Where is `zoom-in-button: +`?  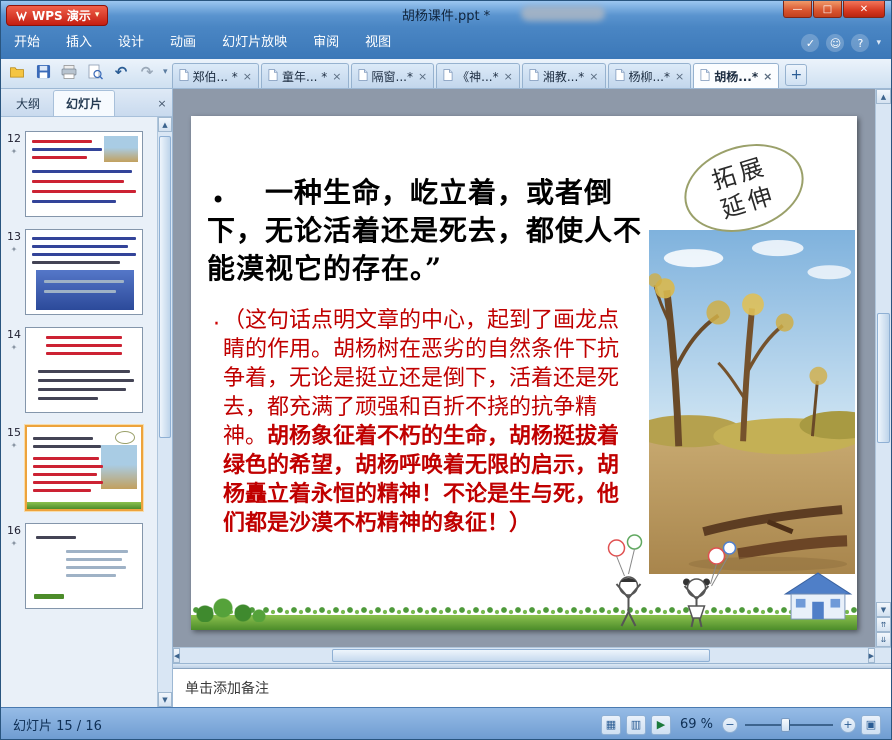
zoom-in-button: + is located at coordinates (848, 724).